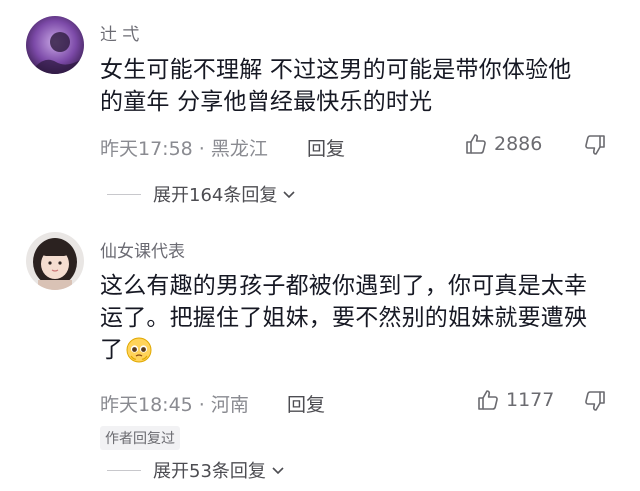 This screenshot has height=491, width=640. What do you see at coordinates (146, 405) in the screenshot?
I see `timestamp: 昨天18:45` at bounding box center [146, 405].